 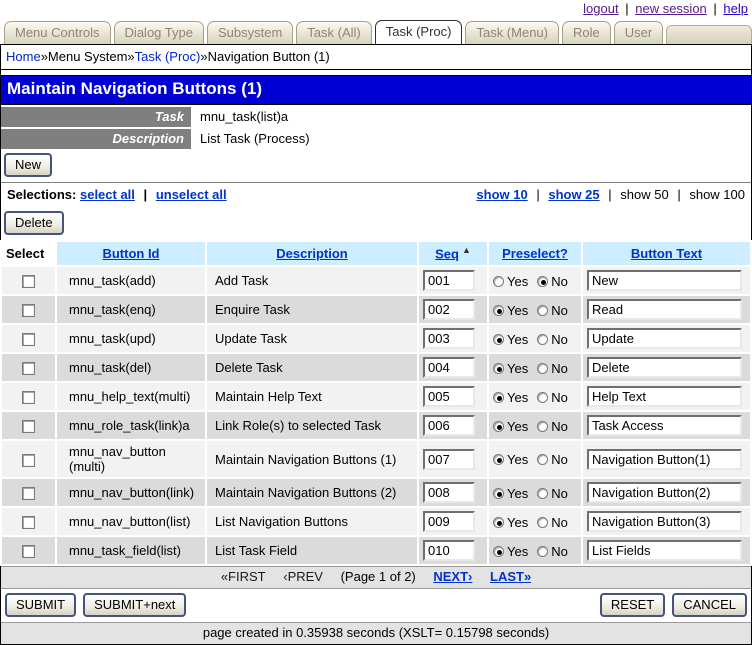 I want to click on show-10-link: show 10, so click(x=501, y=194).